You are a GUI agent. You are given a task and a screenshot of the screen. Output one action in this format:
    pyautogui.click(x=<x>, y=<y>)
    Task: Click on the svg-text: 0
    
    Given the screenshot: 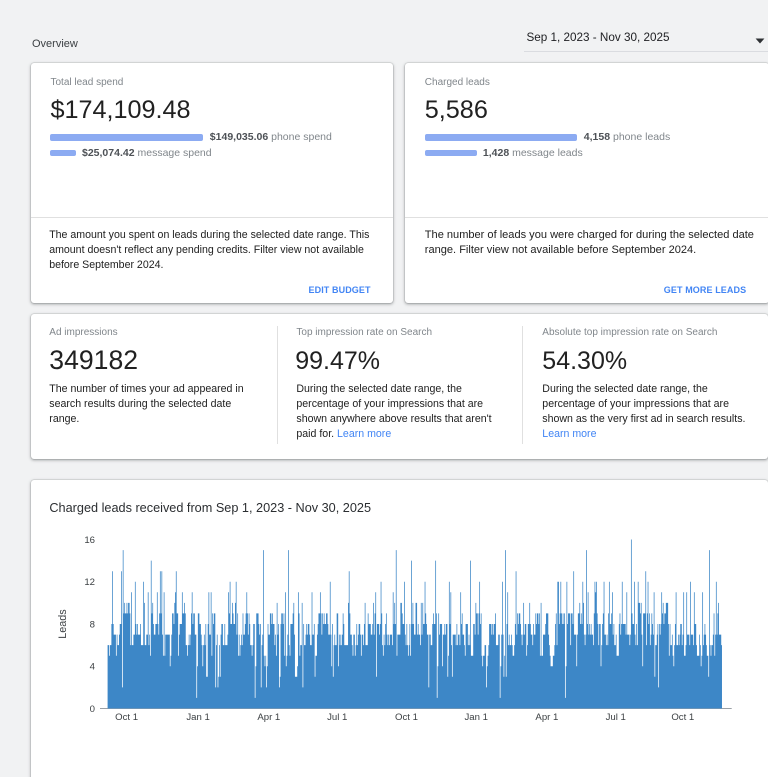 What is the action you would take?
    pyautogui.click(x=92, y=709)
    